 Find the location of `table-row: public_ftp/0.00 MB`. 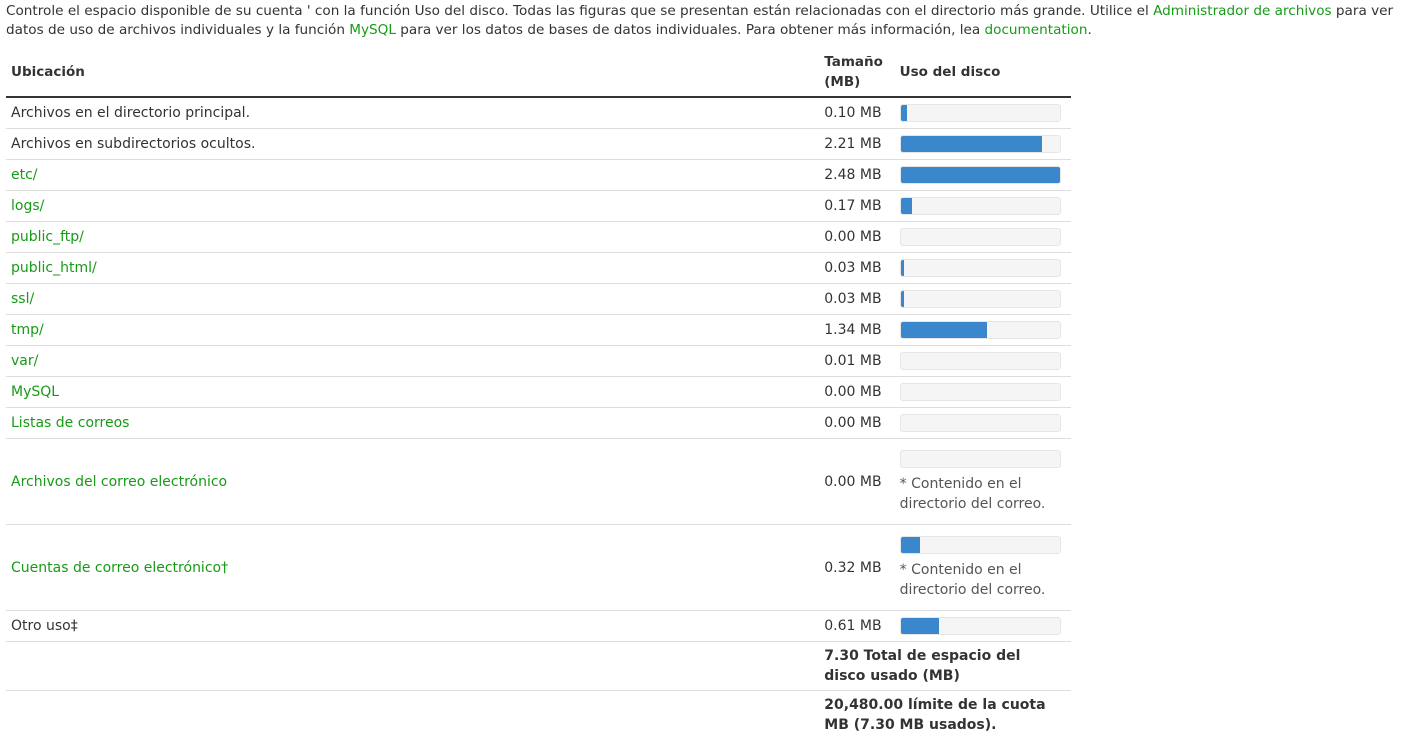

table-row: public_ftp/0.00 MB is located at coordinates (538, 237).